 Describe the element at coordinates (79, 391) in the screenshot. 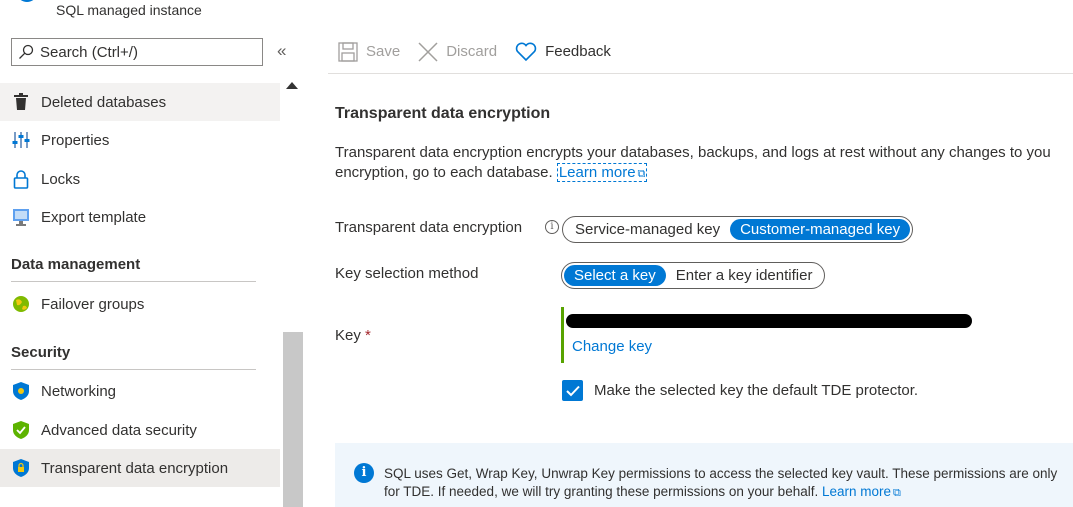

I see `nav-item-label: Networking` at that location.